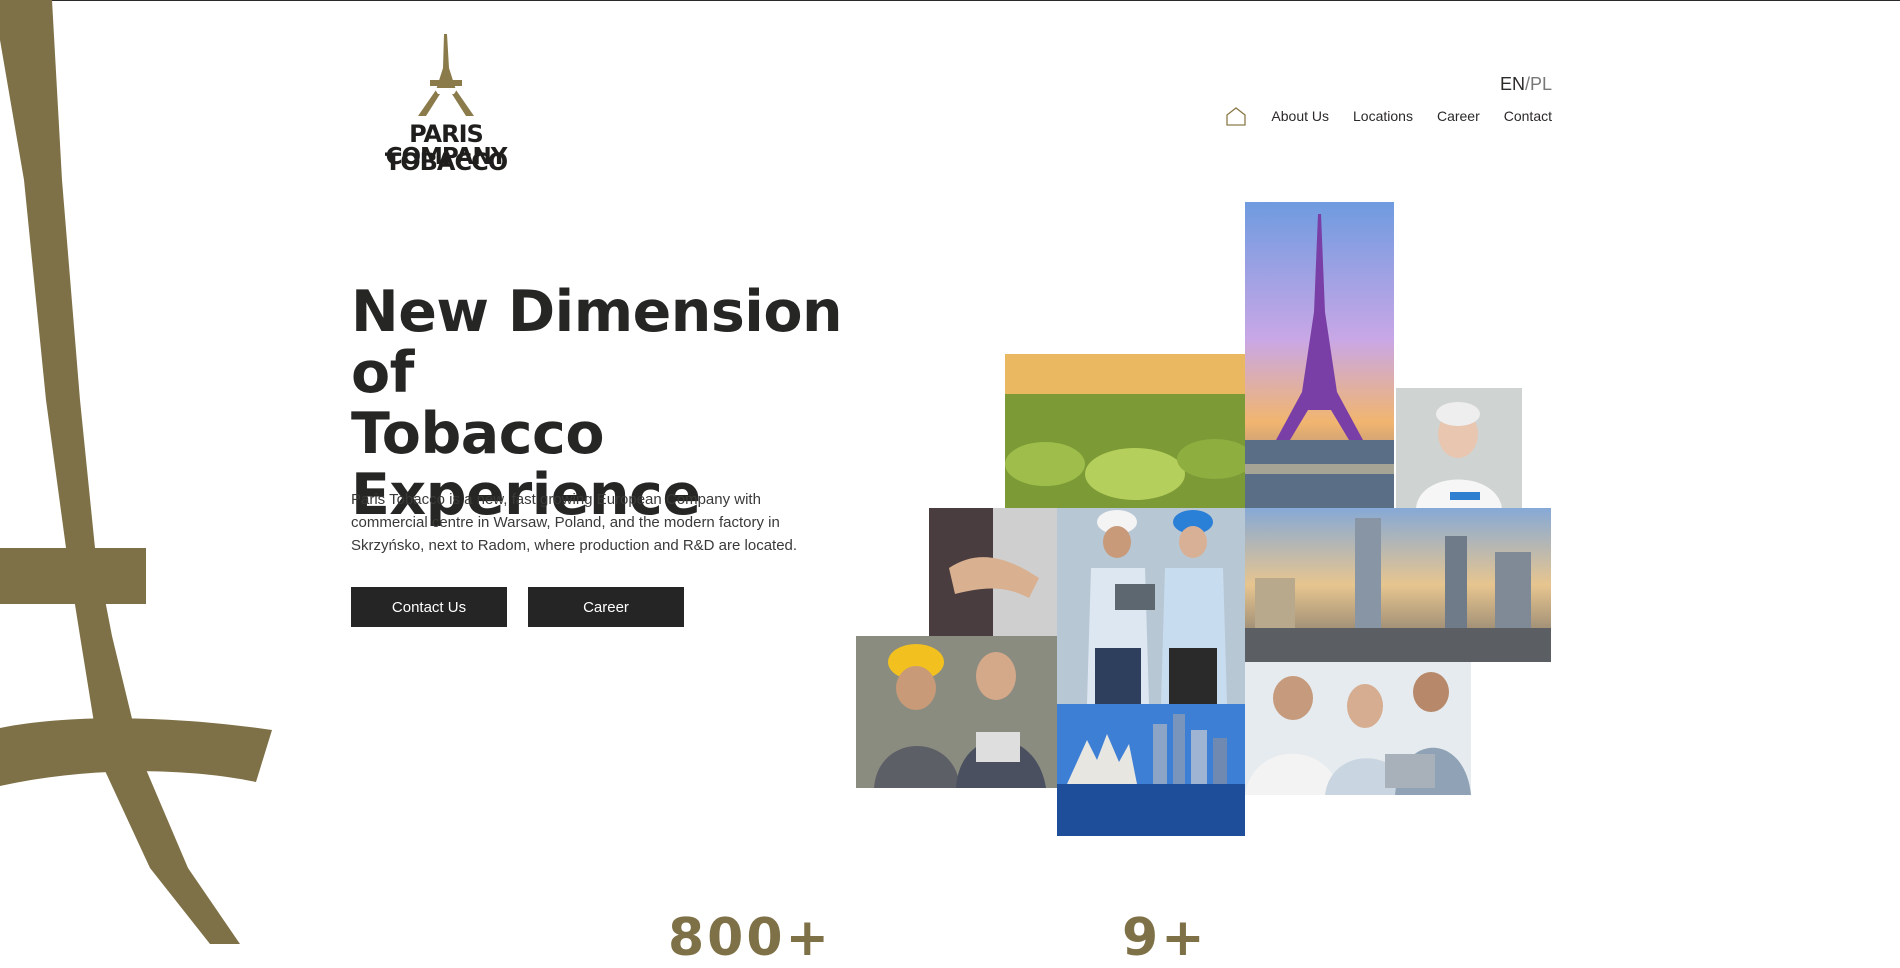 This screenshot has width=1900, height=968. Describe the element at coordinates (956, 712) in the screenshot. I see `hardhat-workers-photo` at that location.